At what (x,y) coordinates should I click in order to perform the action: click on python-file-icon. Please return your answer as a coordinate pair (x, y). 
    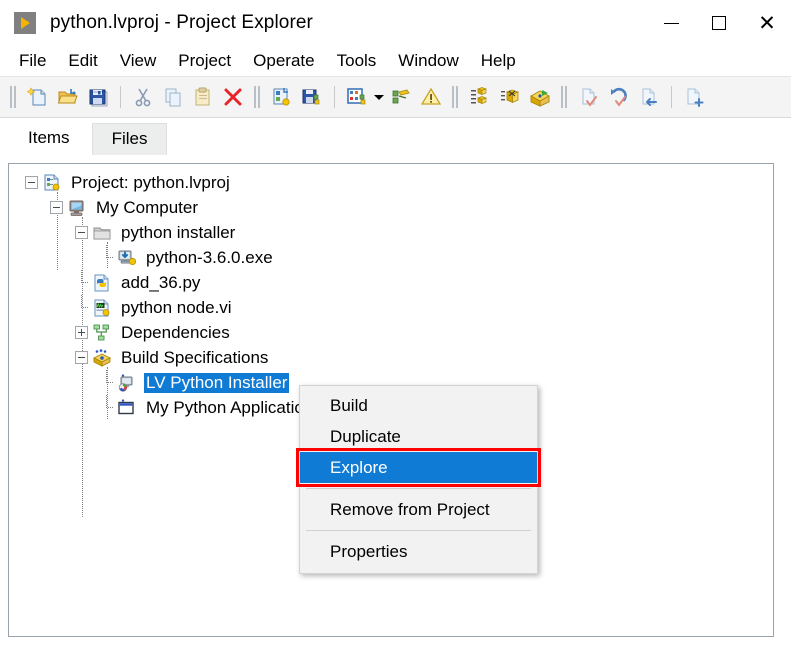
    Looking at the image, I should click on (102, 283).